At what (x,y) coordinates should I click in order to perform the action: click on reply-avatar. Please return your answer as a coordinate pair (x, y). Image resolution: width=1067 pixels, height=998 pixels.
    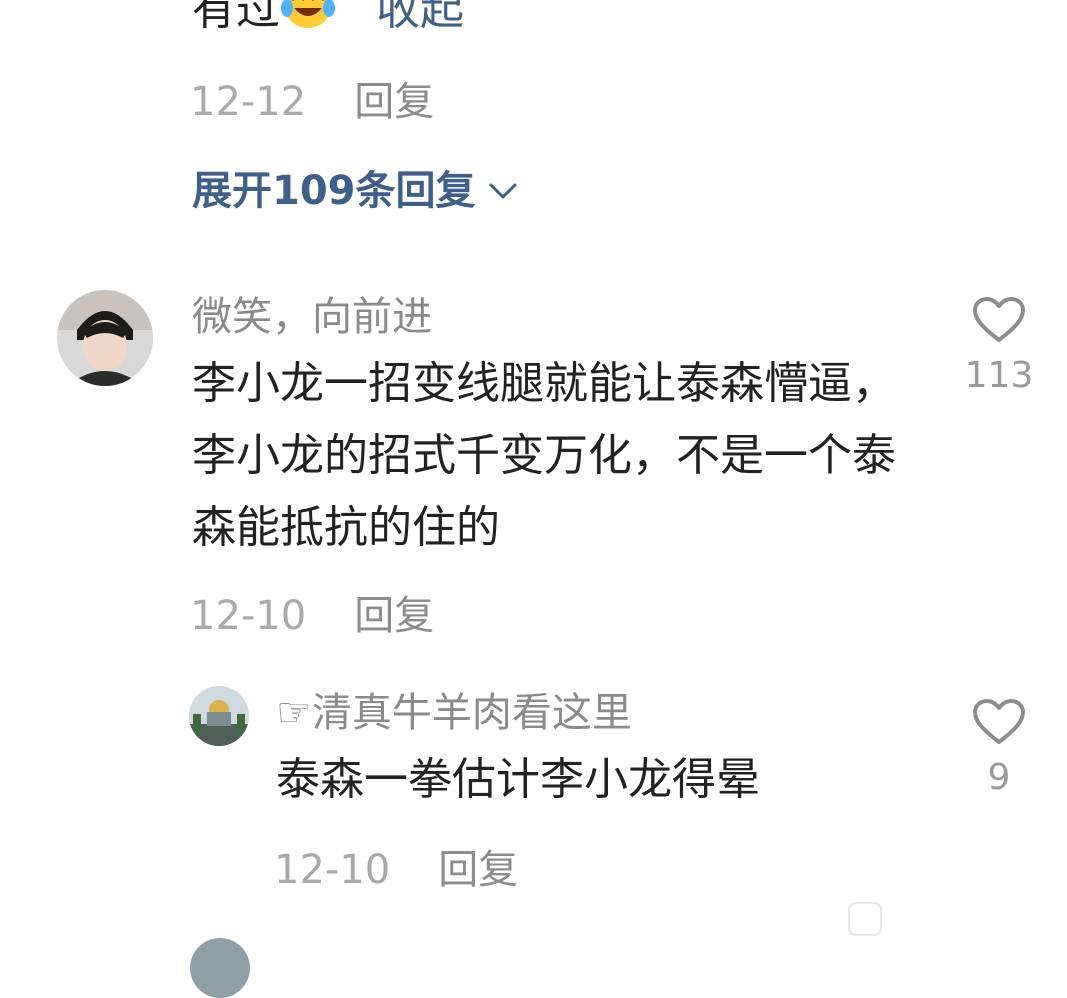
    Looking at the image, I should click on (219, 716).